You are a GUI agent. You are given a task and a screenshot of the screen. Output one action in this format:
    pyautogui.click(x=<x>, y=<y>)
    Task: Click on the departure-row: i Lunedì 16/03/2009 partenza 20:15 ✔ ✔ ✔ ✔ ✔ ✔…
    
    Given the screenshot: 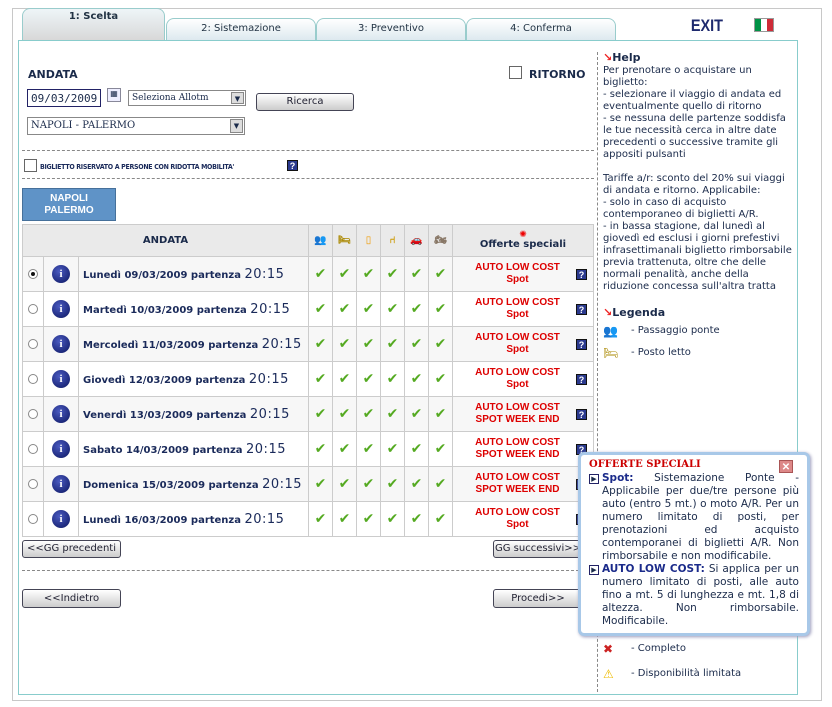 What is the action you would take?
    pyautogui.click(x=308, y=519)
    